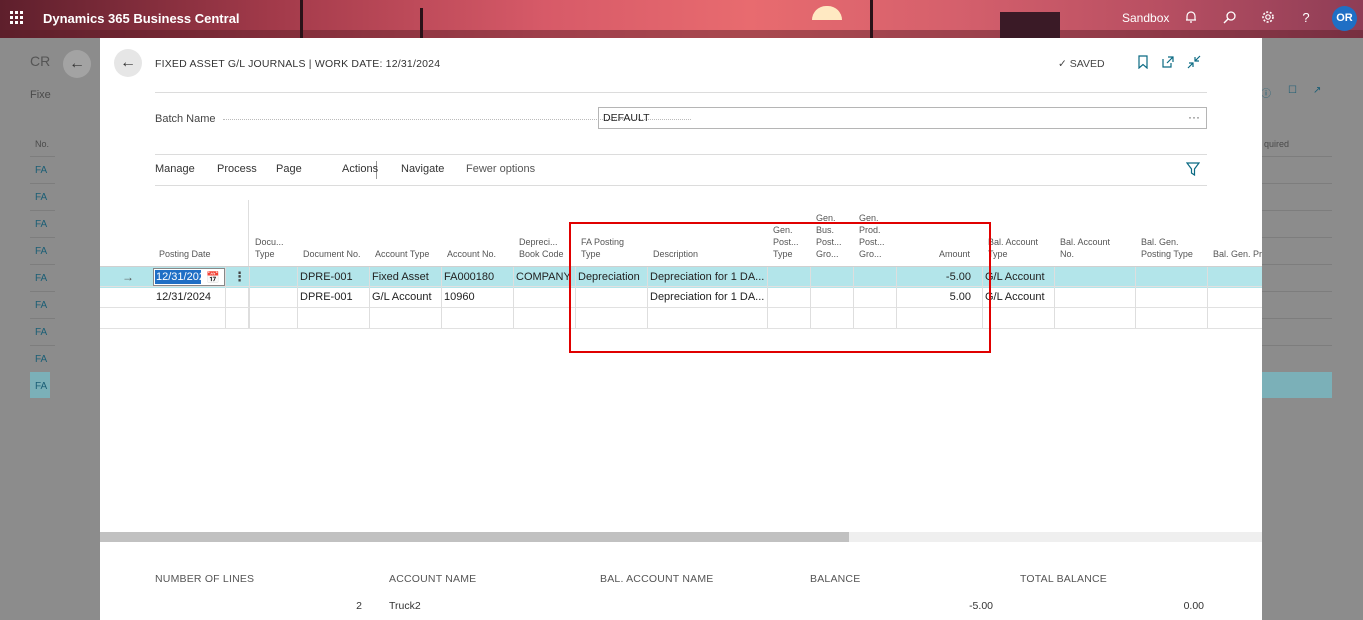  Describe the element at coordinates (1194, 63) in the screenshot. I see `collapse-icon` at that location.